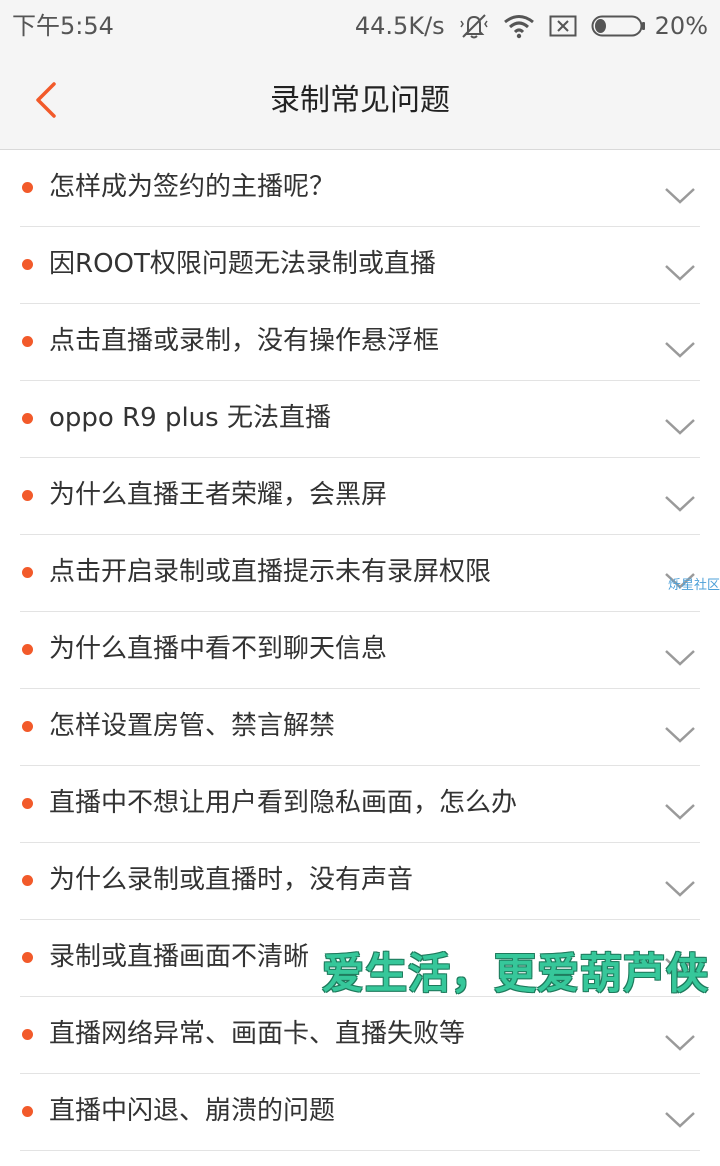 This screenshot has height=1166, width=720. What do you see at coordinates (242, 264) in the screenshot?
I see `faq-question: 因ROOT权限问题无法录制或直播` at bounding box center [242, 264].